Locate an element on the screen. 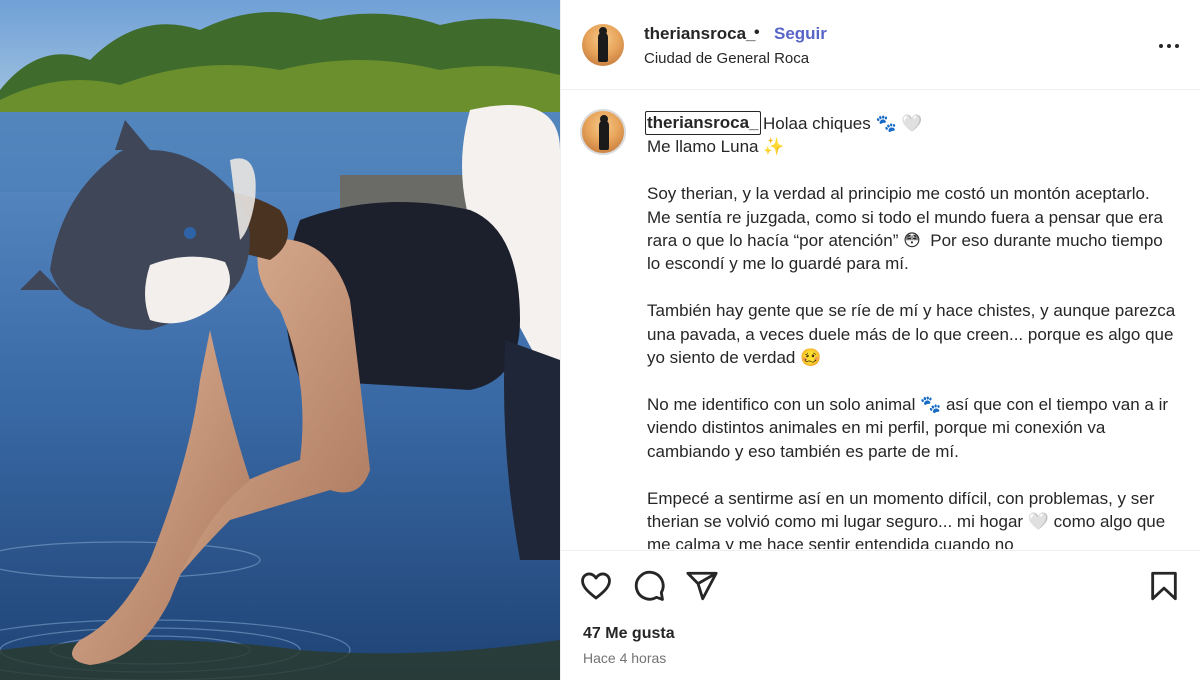 The height and width of the screenshot is (680, 1200). header-username: theriansroca_ is located at coordinates (700, 34).